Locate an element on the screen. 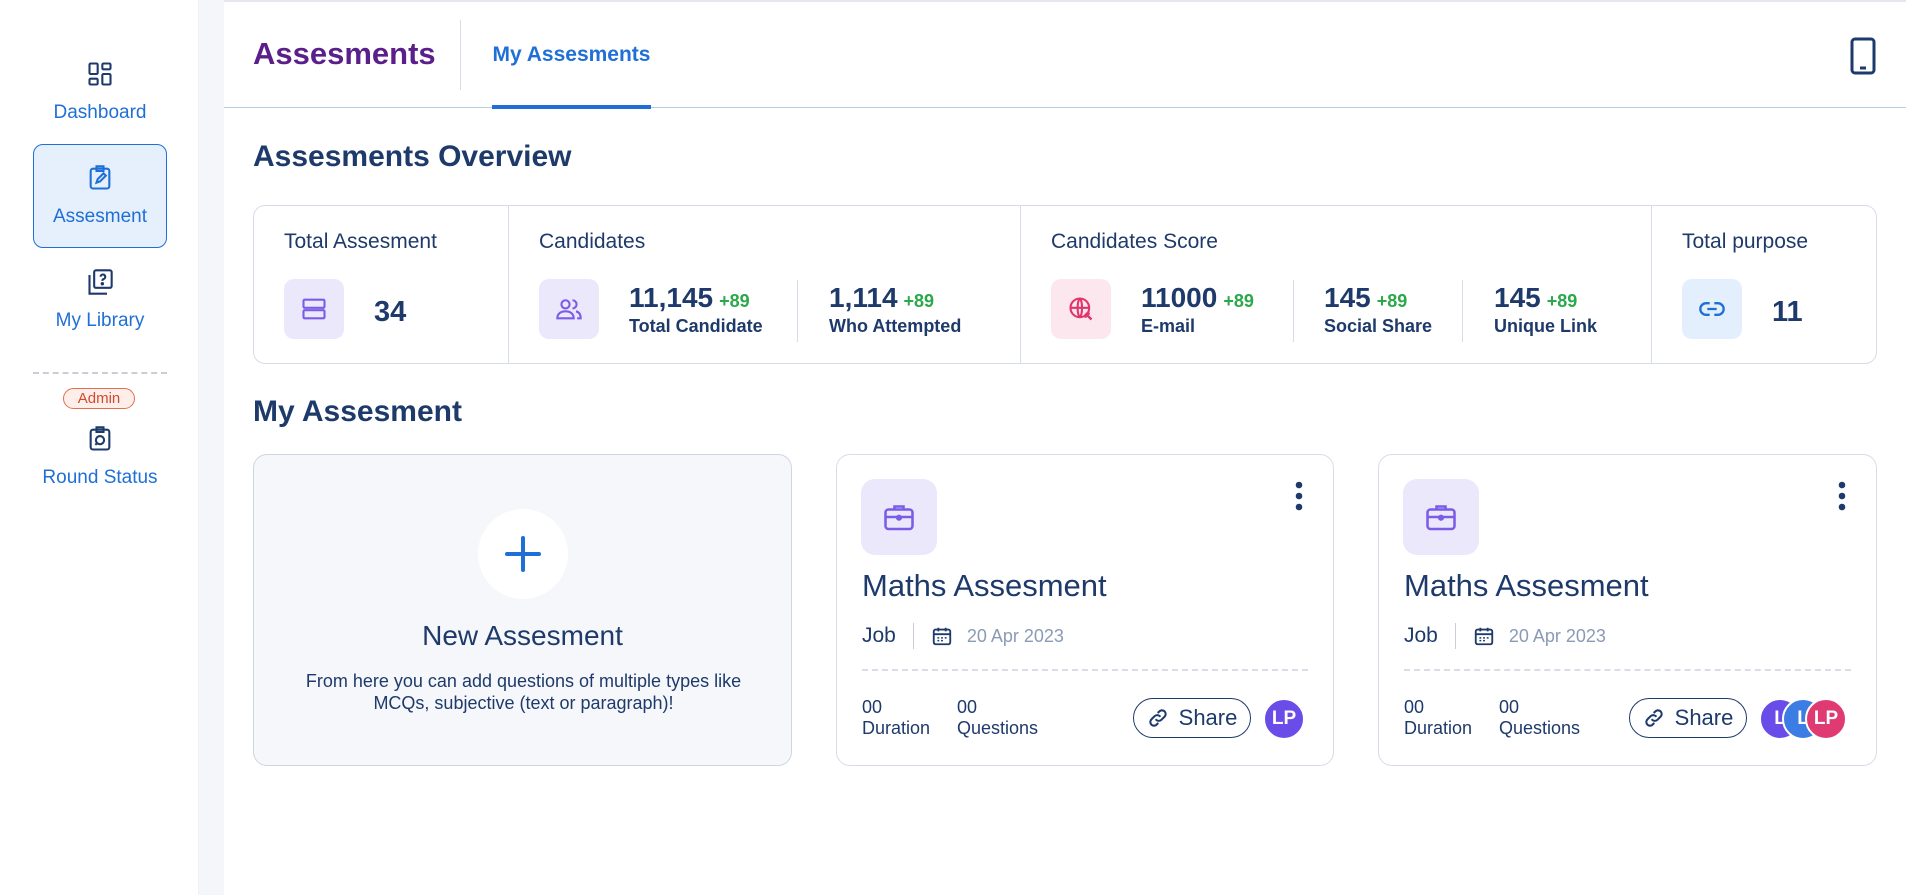 Image resolution: width=1906 pixels, height=895 pixels. sidebar-item-label: My Library is located at coordinates (100, 320).